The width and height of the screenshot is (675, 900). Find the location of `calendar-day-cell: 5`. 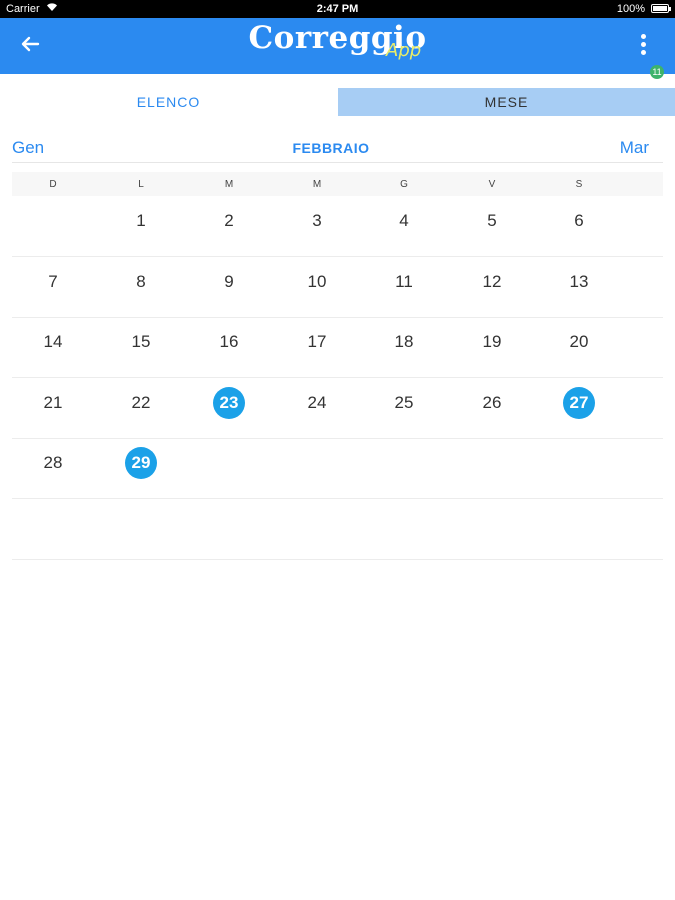

calendar-day-cell: 5 is located at coordinates (492, 226).